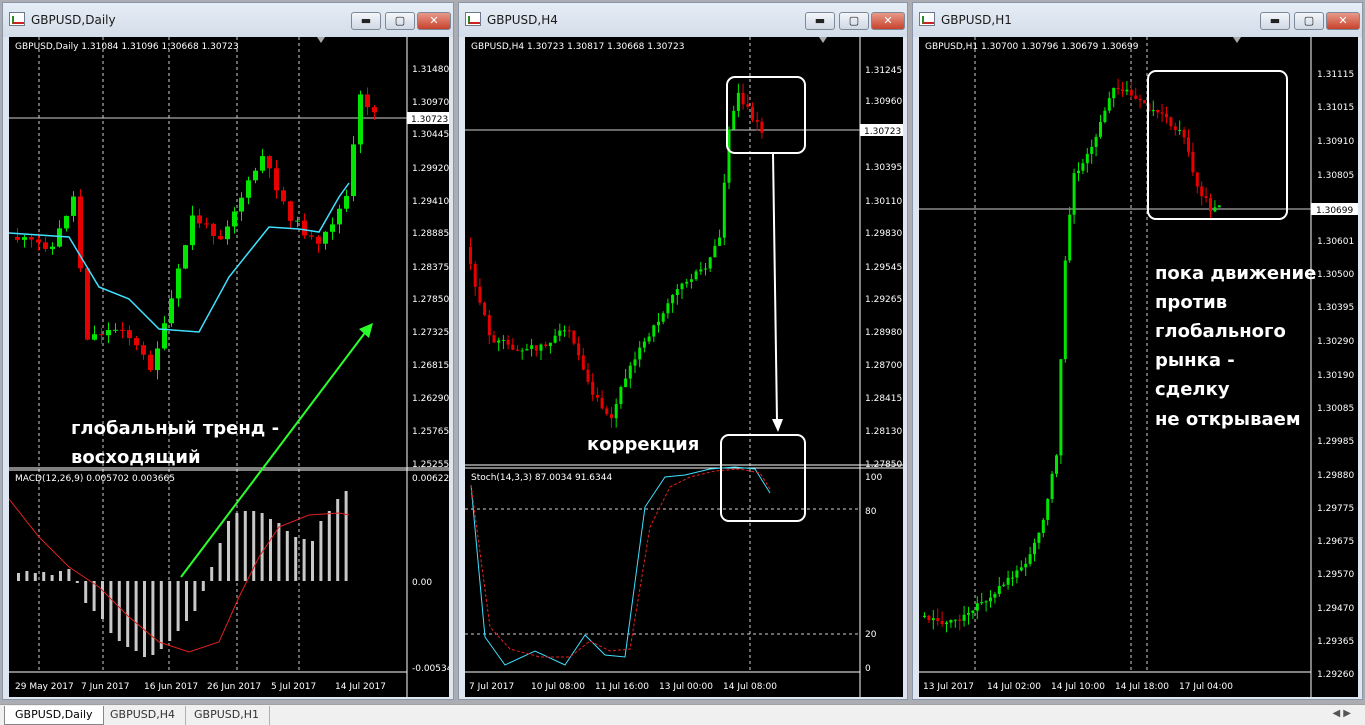 The width and height of the screenshot is (1365, 725). Describe the element at coordinates (976, 20) in the screenshot. I see `window-title: GBPUSD,H1` at that location.